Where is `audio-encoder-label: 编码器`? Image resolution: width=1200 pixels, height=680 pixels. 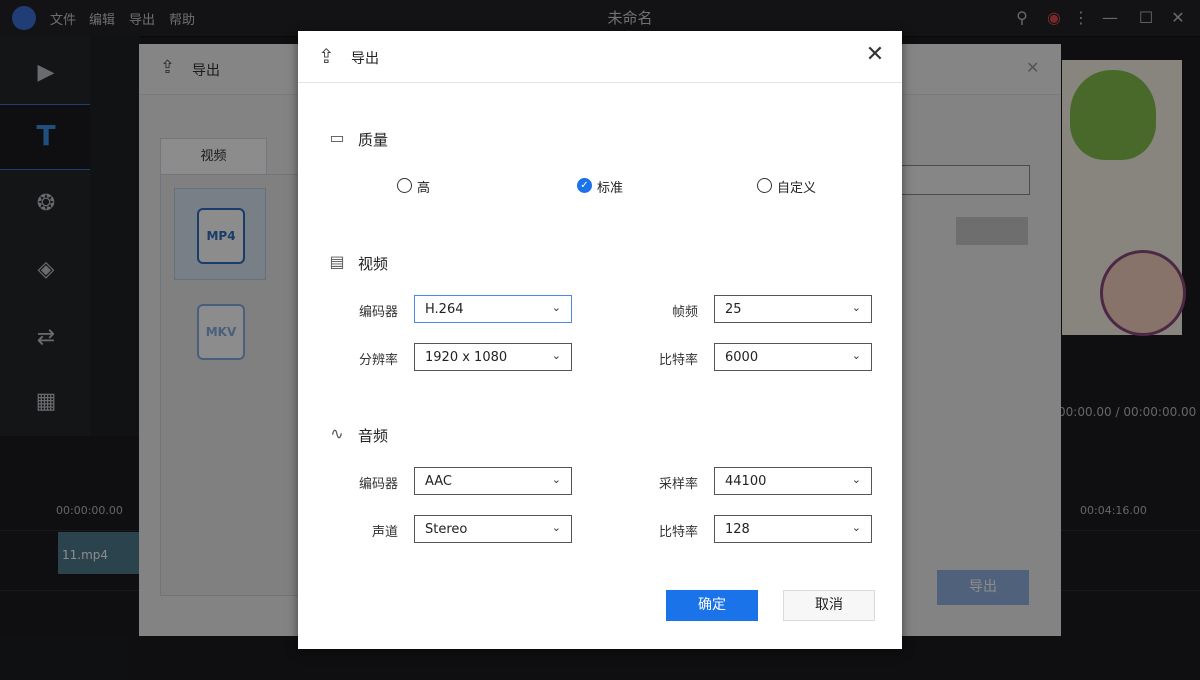
audio-encoder-label: 编码器 is located at coordinates (378, 484).